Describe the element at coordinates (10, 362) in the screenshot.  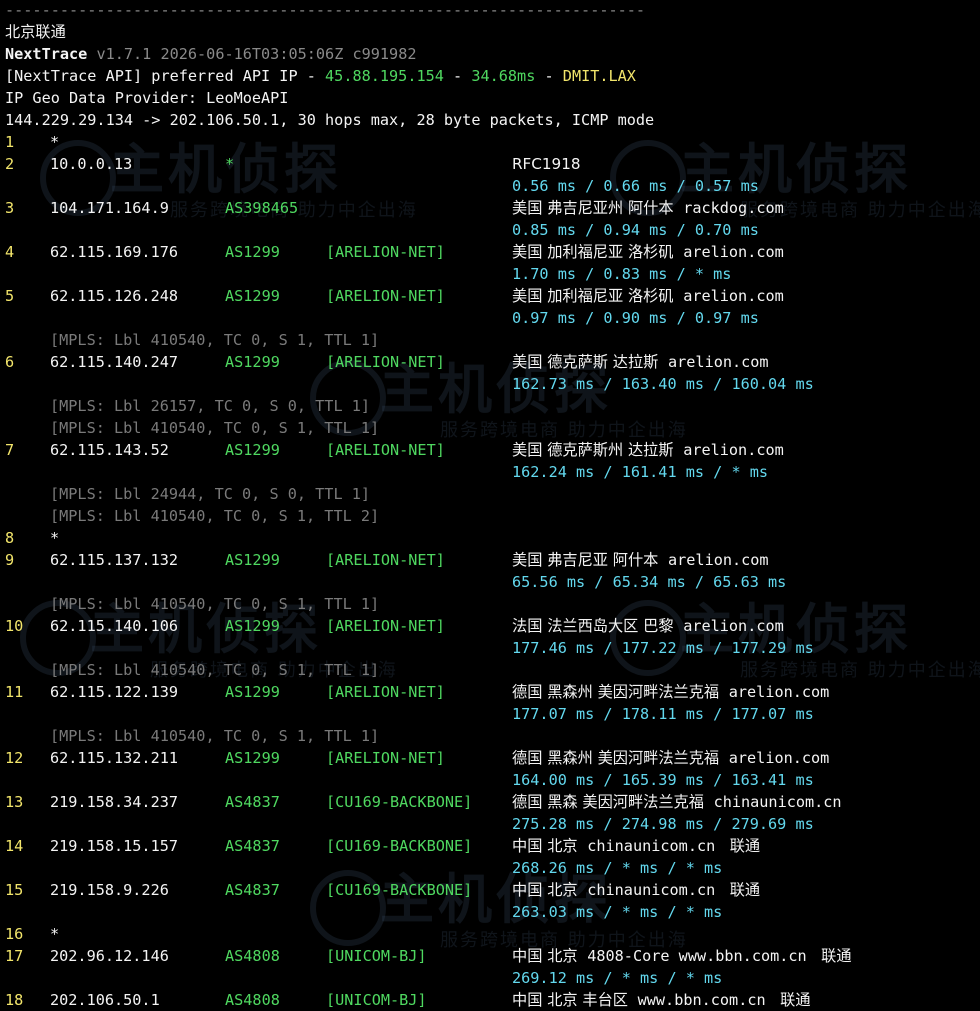
I see `hop-number: 6` at that location.